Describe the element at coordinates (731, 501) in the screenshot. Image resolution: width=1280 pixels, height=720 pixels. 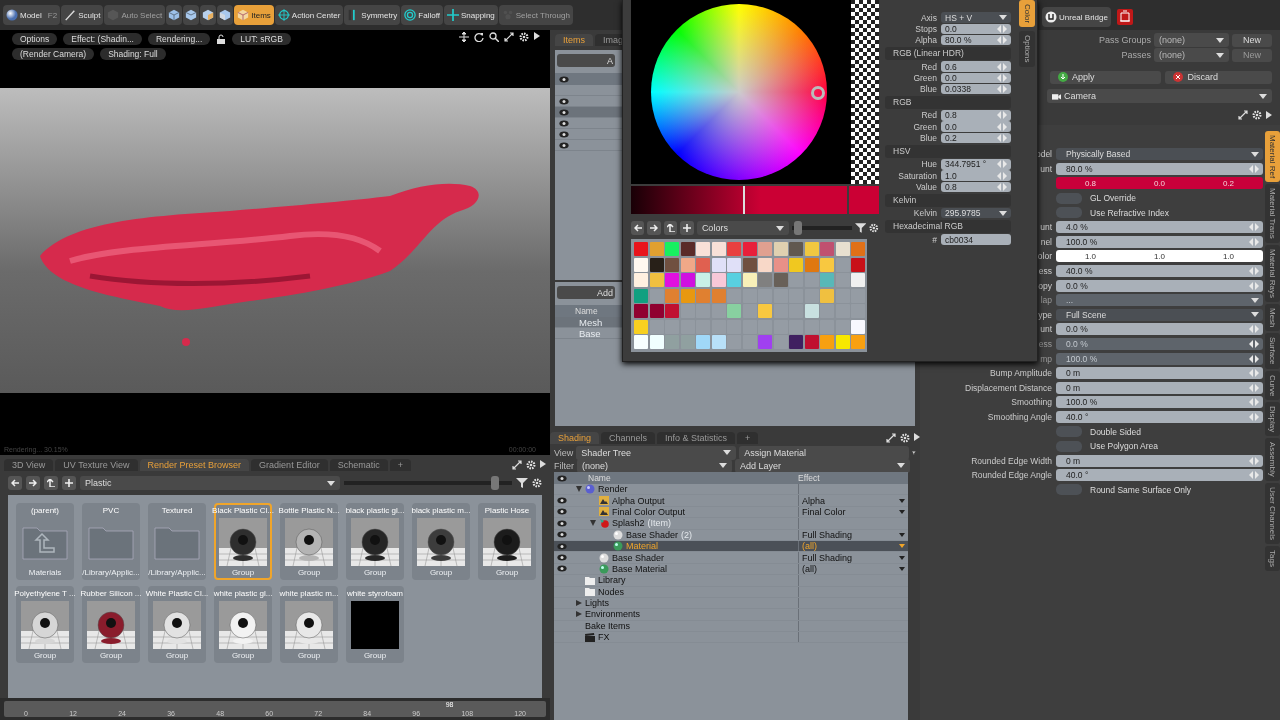
I see `tree-row: Alpha Output Alpha` at that location.